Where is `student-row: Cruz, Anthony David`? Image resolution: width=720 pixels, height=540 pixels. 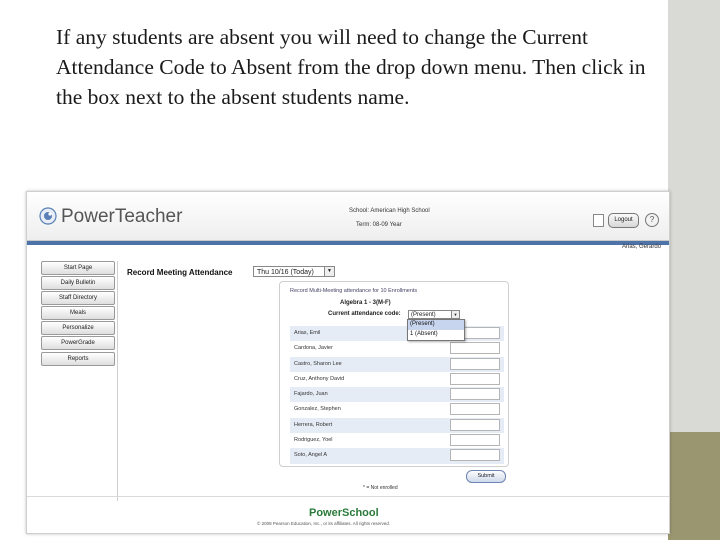 student-row: Cruz, Anthony David is located at coordinates (397, 379).